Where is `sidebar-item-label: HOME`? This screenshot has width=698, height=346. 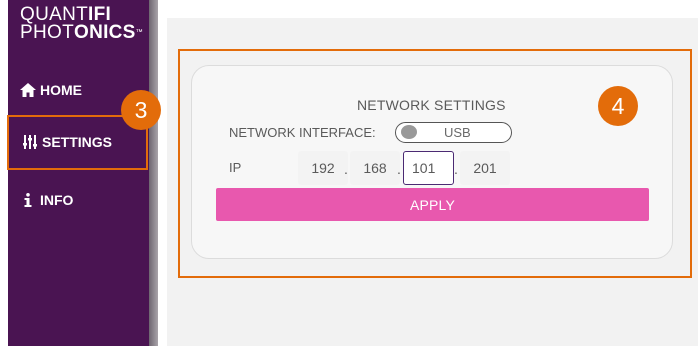 sidebar-item-label: HOME is located at coordinates (61, 90).